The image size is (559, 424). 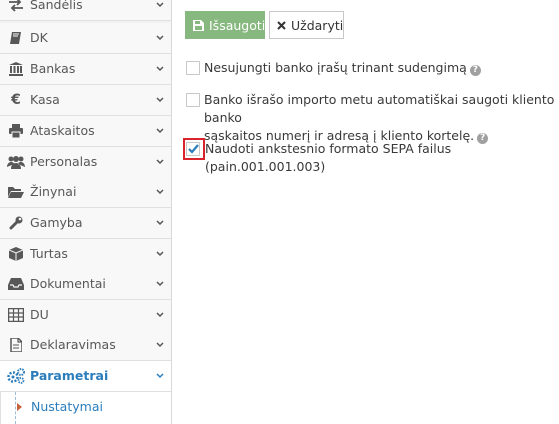 I want to click on sidebar-item-label: Turtas, so click(x=49, y=253).